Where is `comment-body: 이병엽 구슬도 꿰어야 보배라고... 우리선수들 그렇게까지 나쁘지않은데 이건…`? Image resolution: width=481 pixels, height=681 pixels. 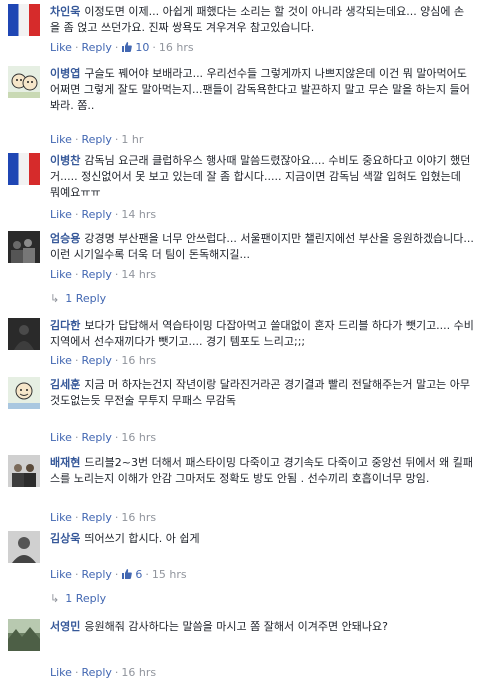 comment-body: 이병엽 구슬도 꿰어야 보배라고... 우리선수들 그렇게까지 나쁘지않은데 이건… is located at coordinates (262, 90).